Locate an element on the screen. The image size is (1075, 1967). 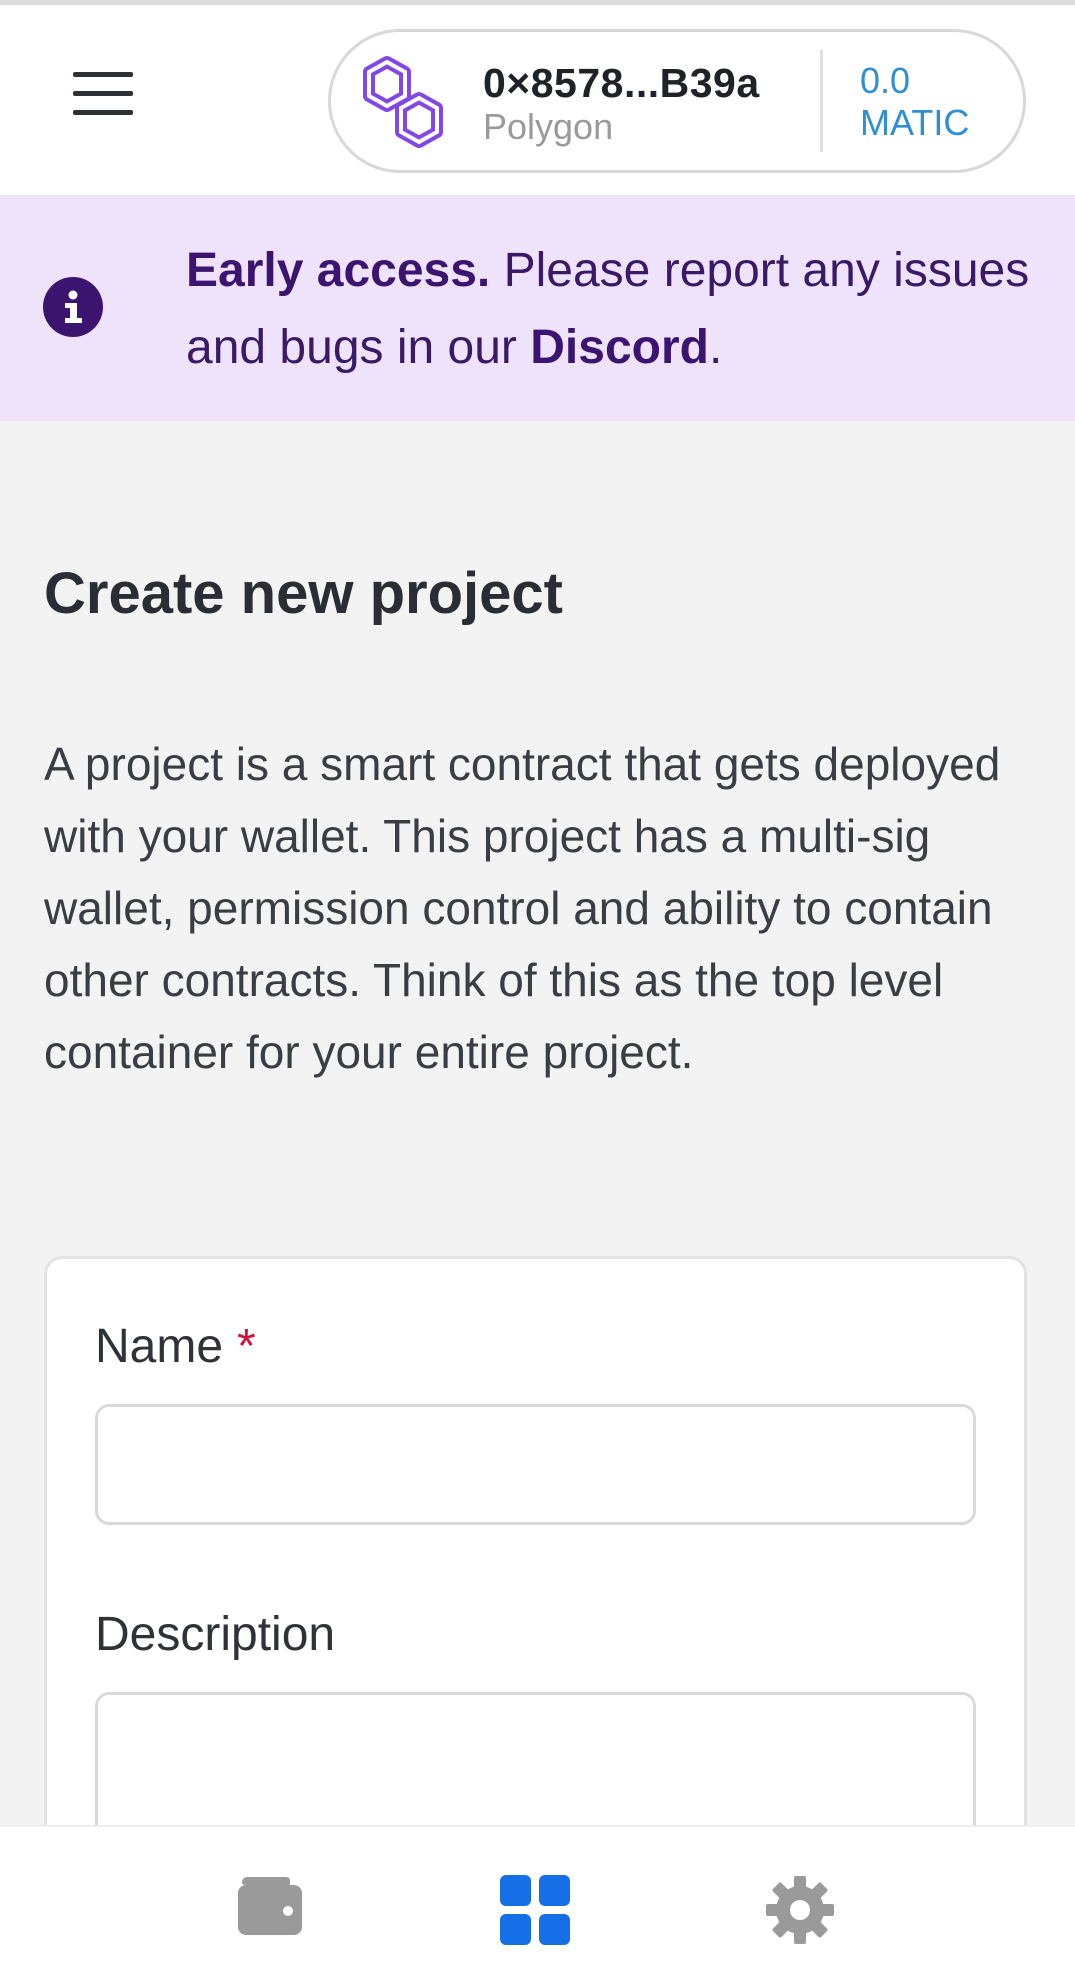
hamburger-menu-icon is located at coordinates (100, 97).